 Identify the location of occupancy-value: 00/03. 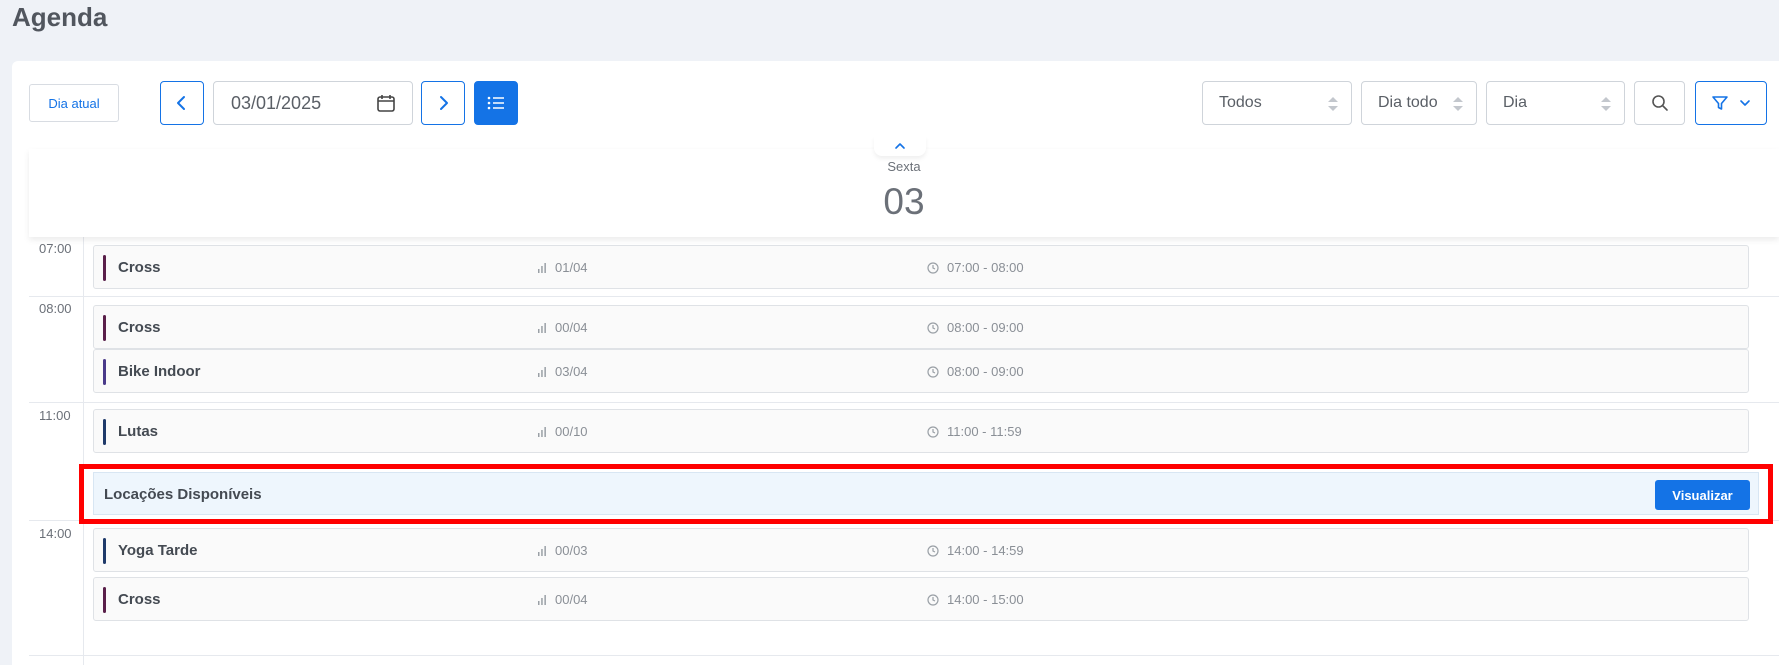
(571, 550).